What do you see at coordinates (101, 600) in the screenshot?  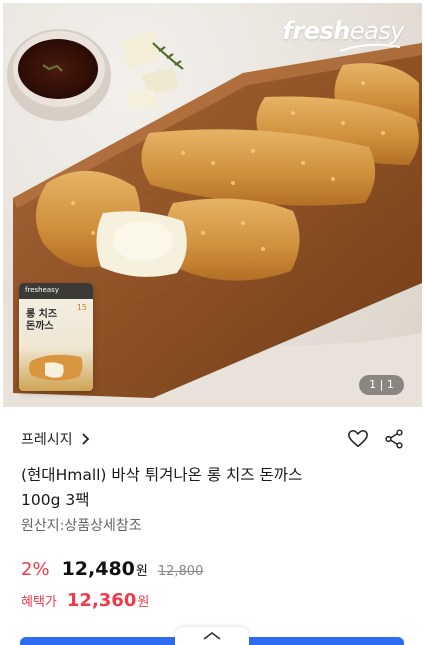 I see `benefit-price: 12,360` at bounding box center [101, 600].